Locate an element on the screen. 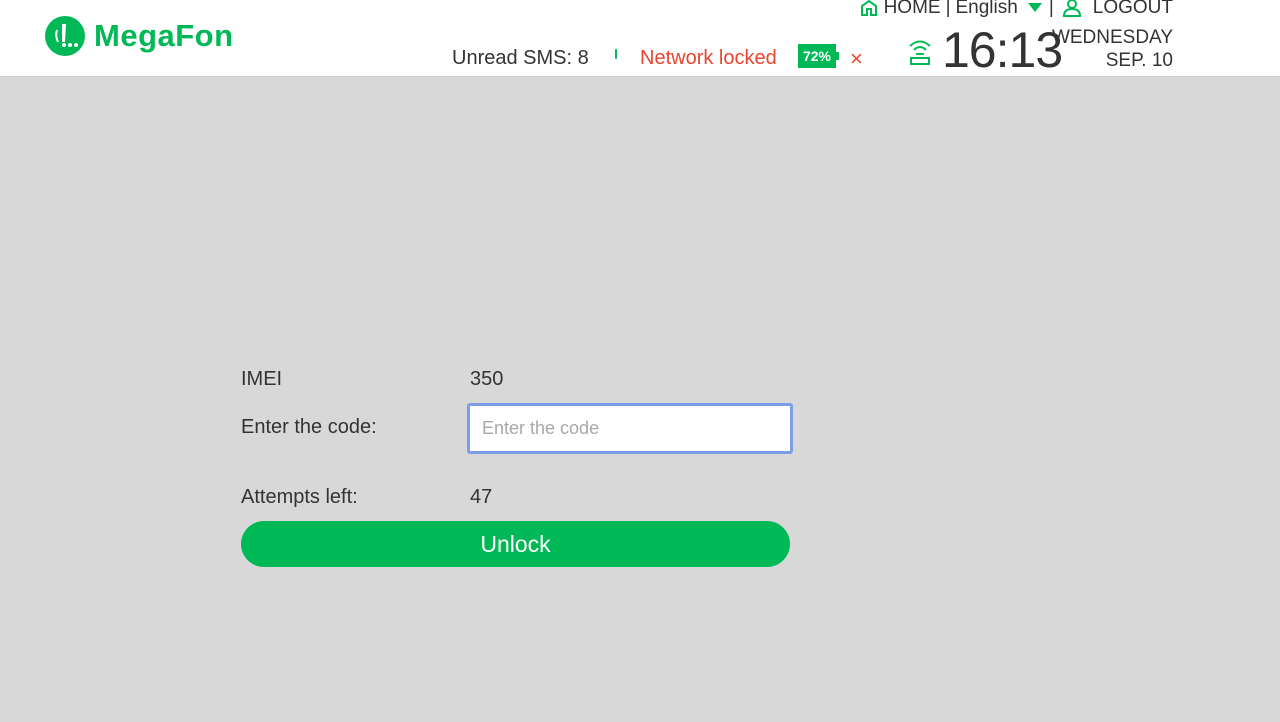 The image size is (1280, 722). code-input is located at coordinates (630, 428).